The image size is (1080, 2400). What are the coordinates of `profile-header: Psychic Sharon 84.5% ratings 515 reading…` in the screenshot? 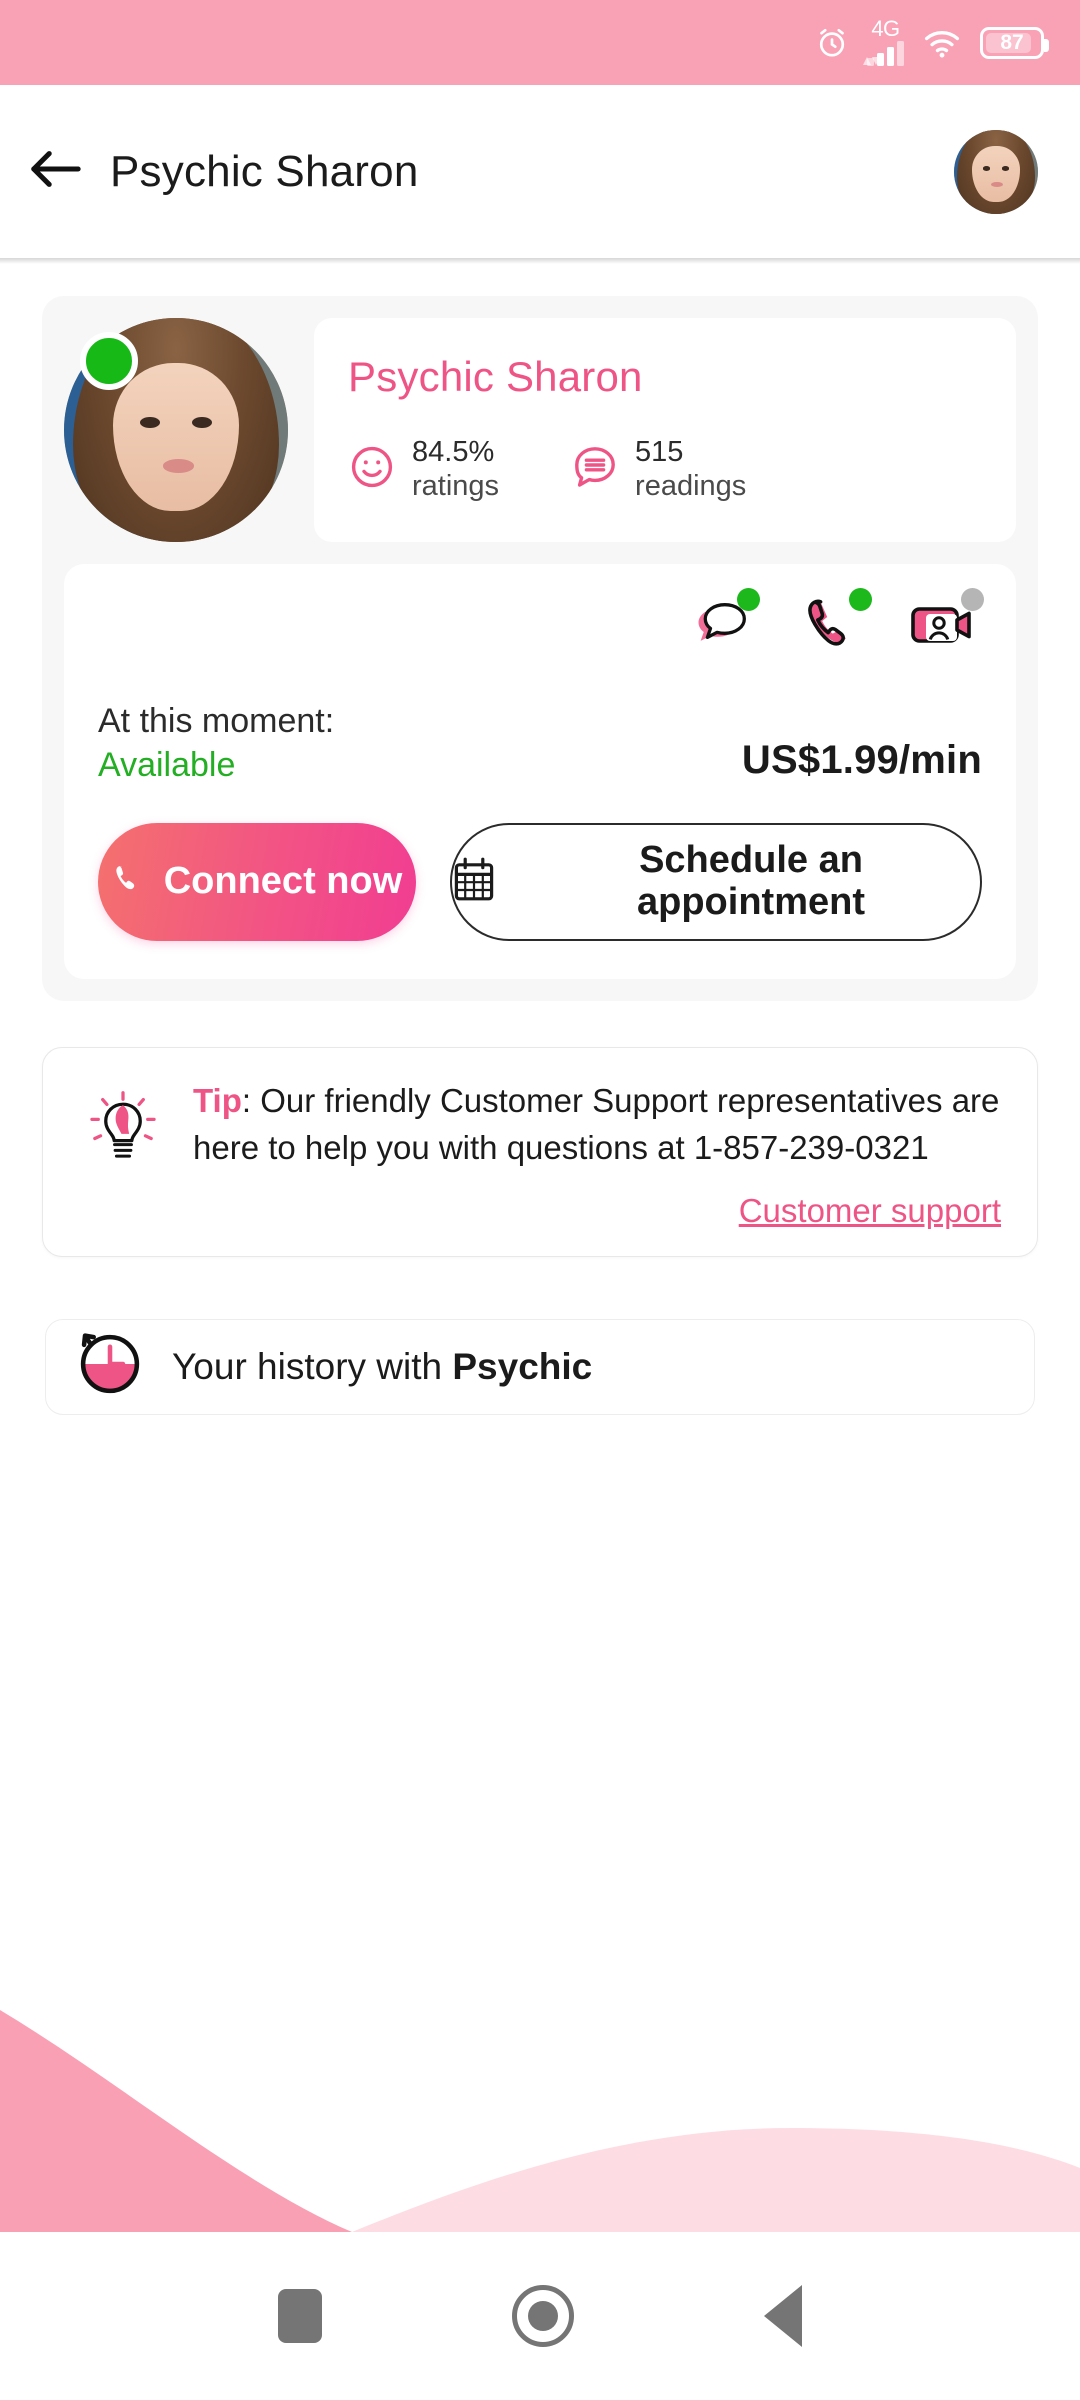 It's located at (540, 430).